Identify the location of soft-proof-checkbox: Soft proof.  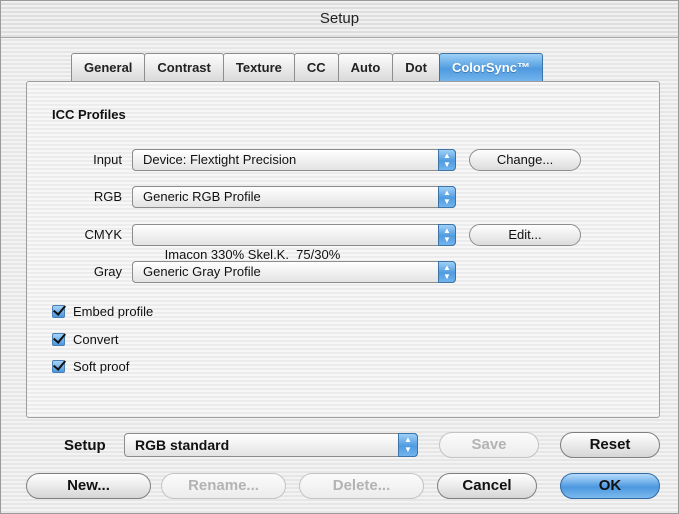
(90, 366).